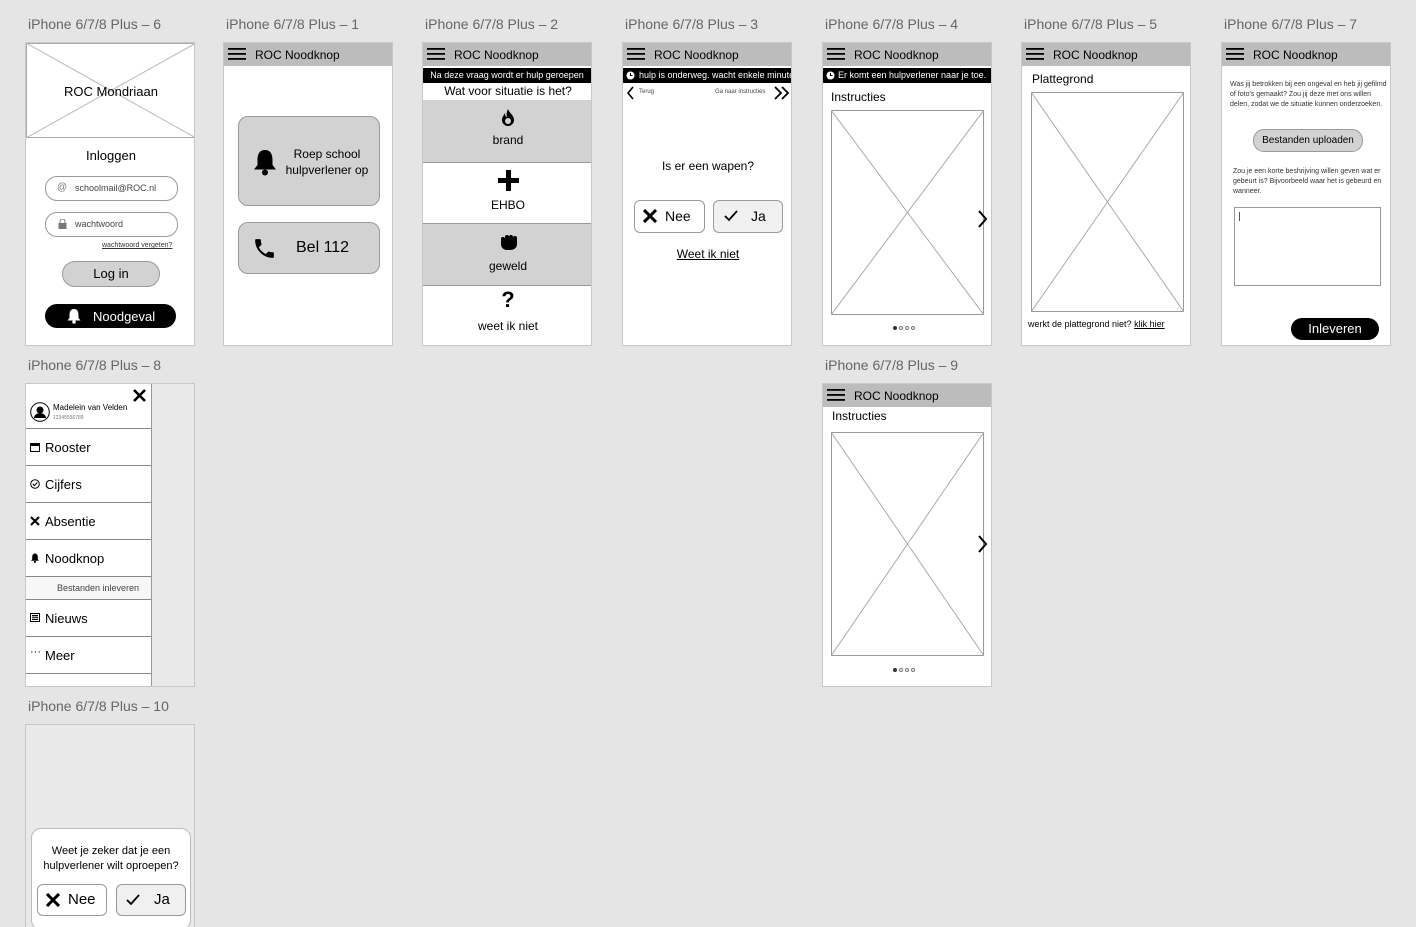  I want to click on artboard-label: iPhone 6/7/8 Plus – 9, so click(892, 365).